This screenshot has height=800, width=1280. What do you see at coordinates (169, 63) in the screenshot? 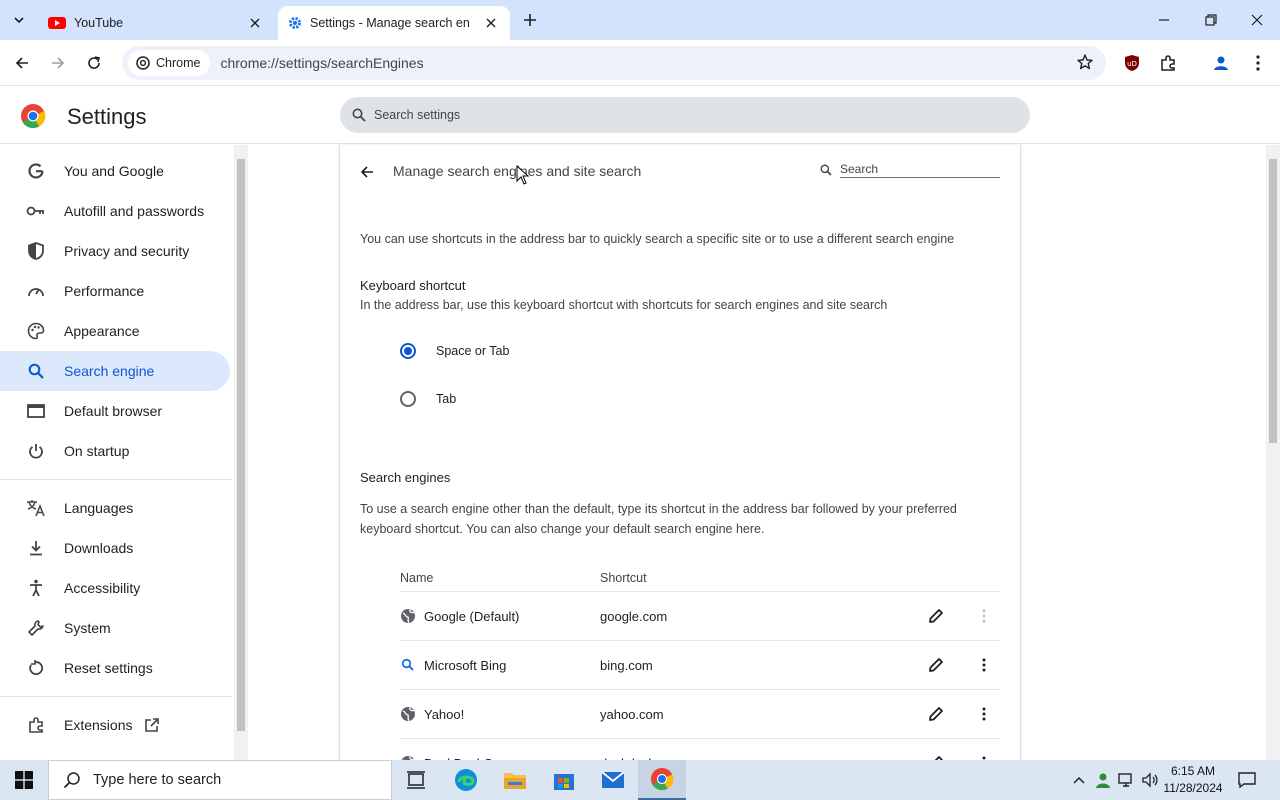
I see `site-info-chip: Chrome` at bounding box center [169, 63].